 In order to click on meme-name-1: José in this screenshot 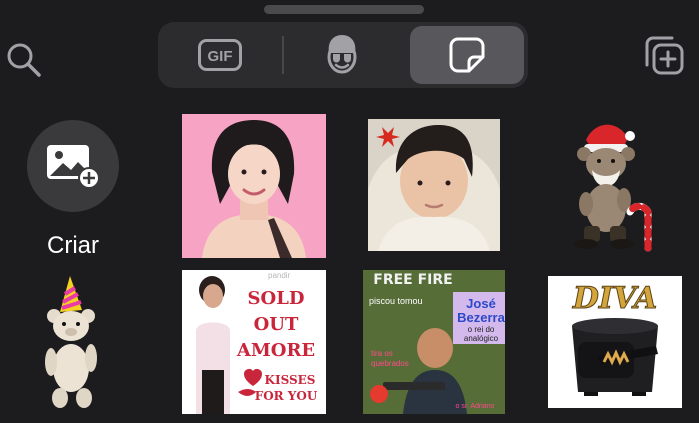, I will do `click(481, 303)`.